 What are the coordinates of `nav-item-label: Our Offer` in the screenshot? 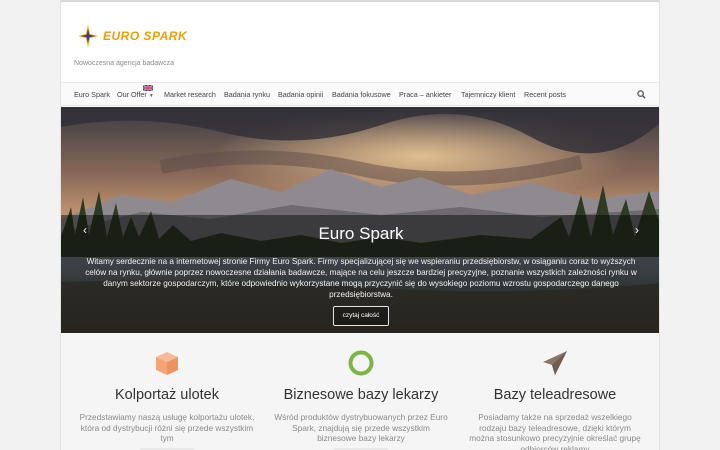 It's located at (132, 94).